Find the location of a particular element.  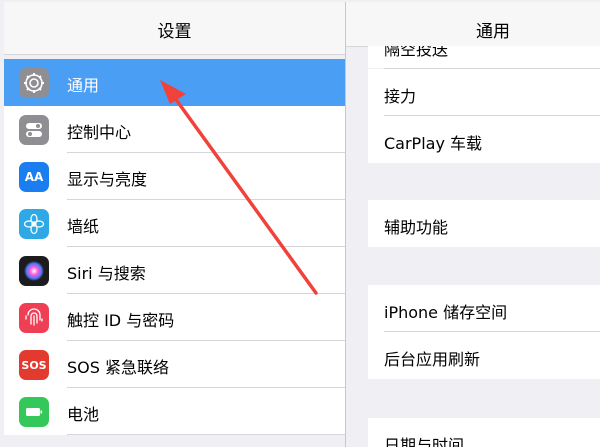

settings-item-label: 控制中心 is located at coordinates (99, 132).